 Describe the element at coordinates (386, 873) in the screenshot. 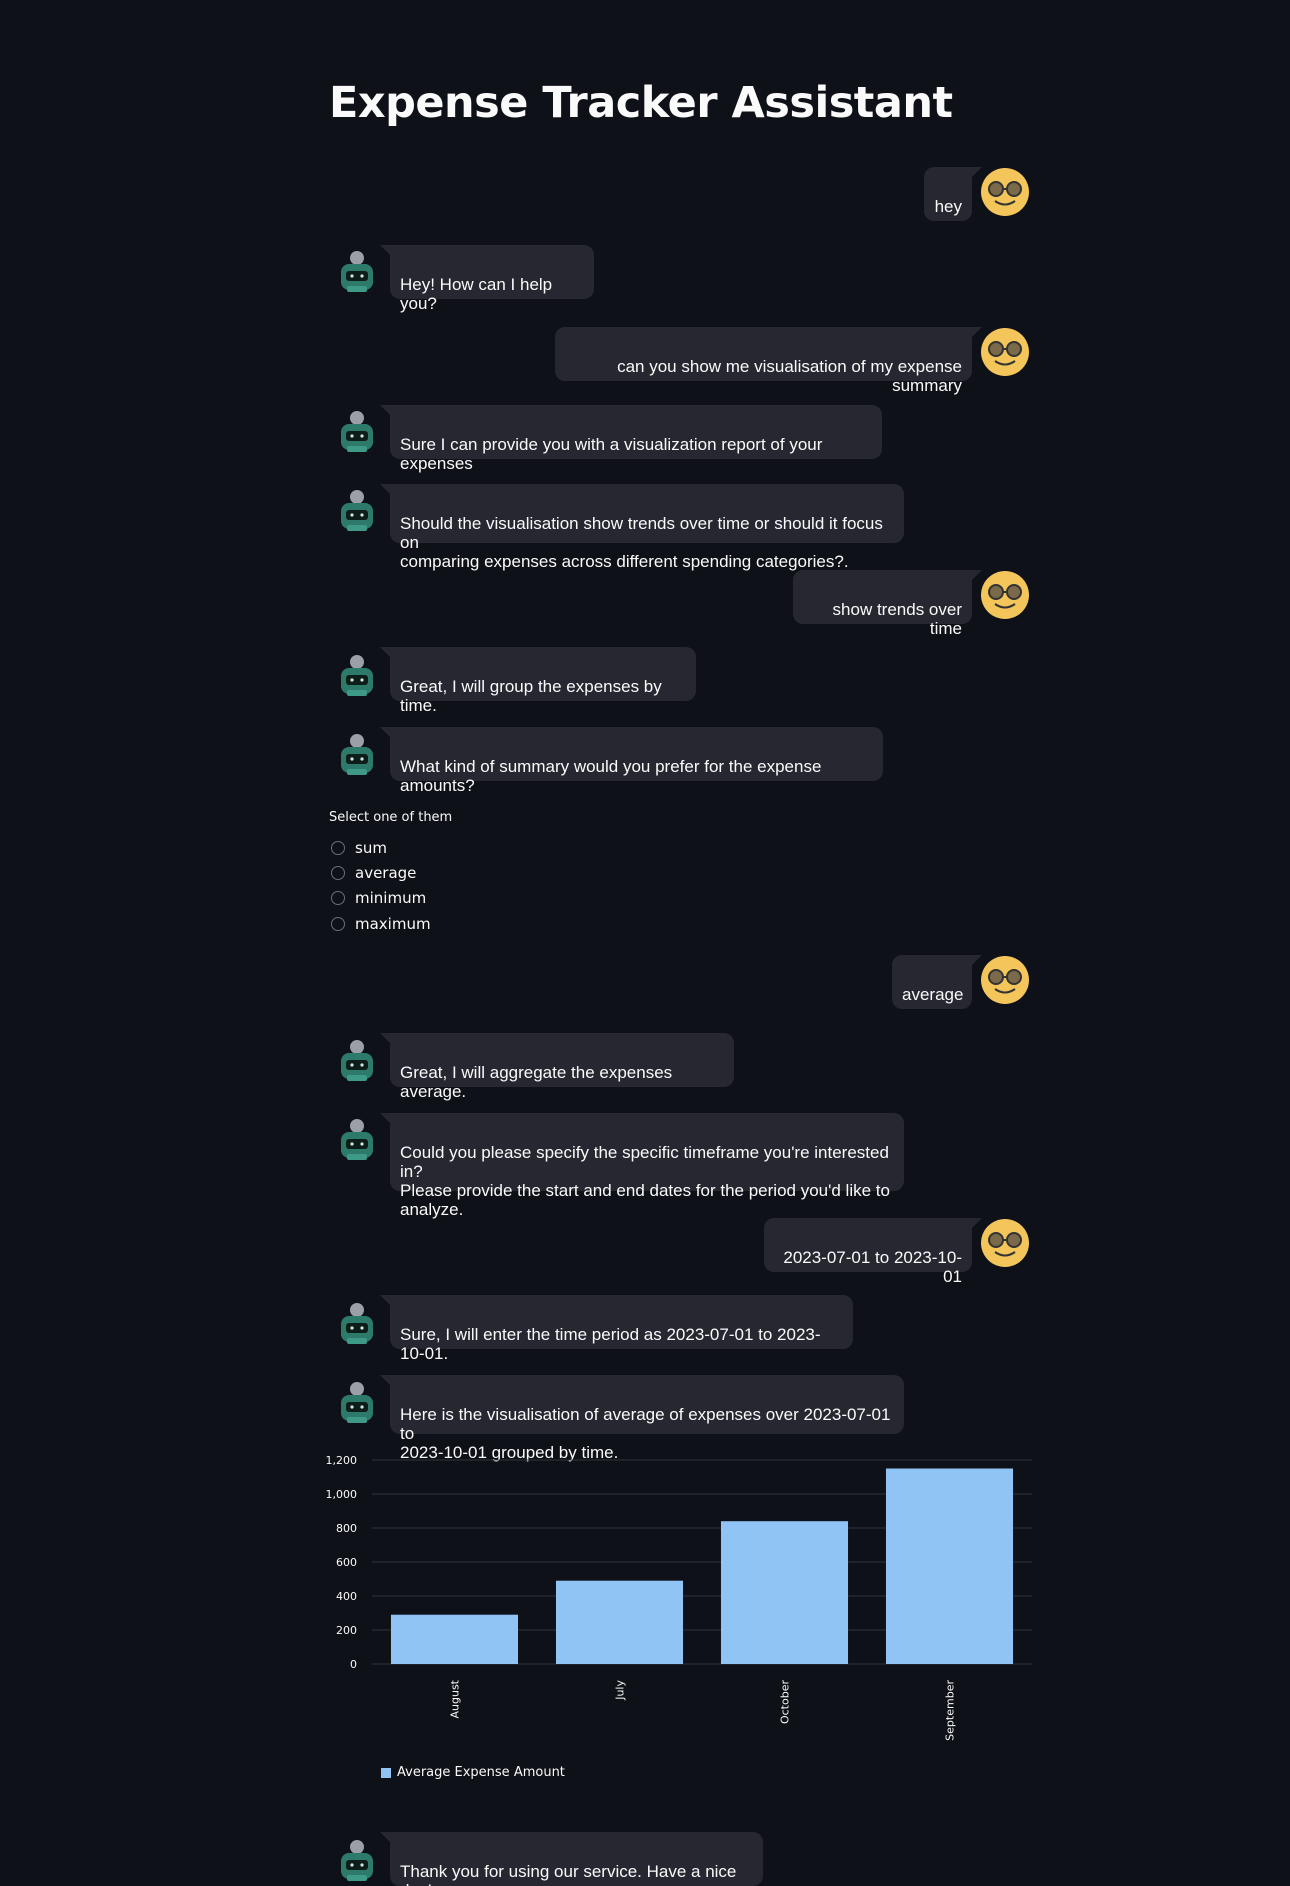

I see `radio-option-label: average` at that location.